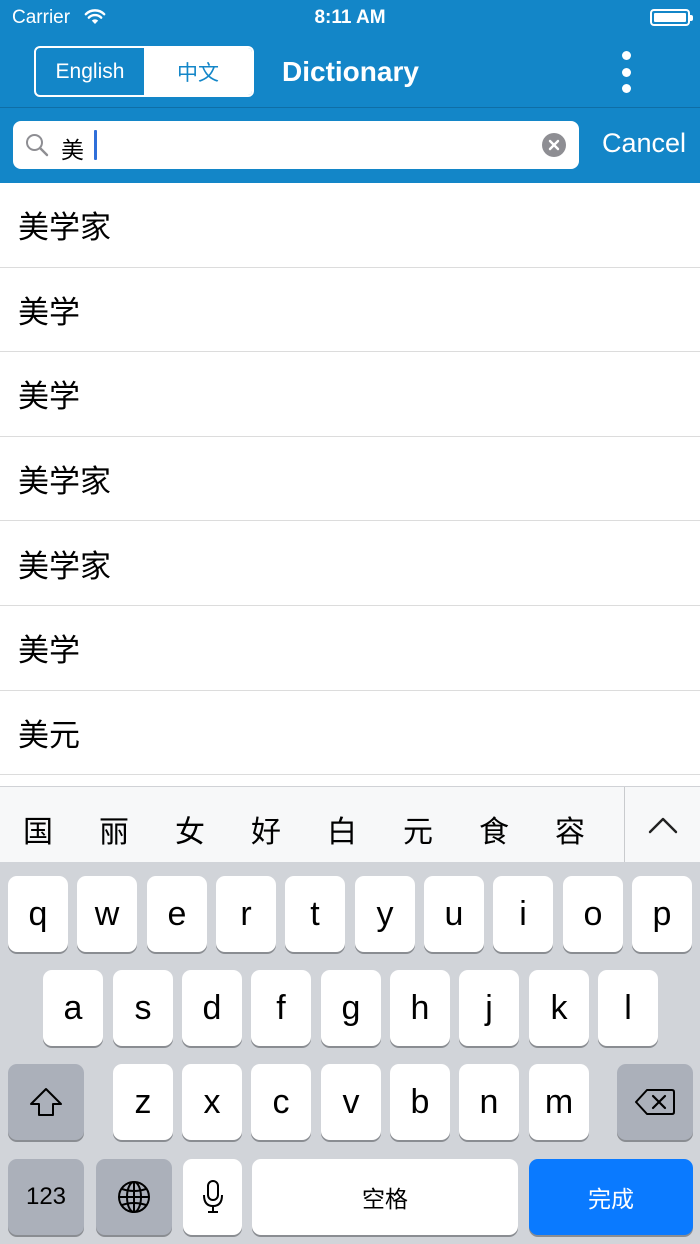  I want to click on key-x: x, so click(212, 1102).